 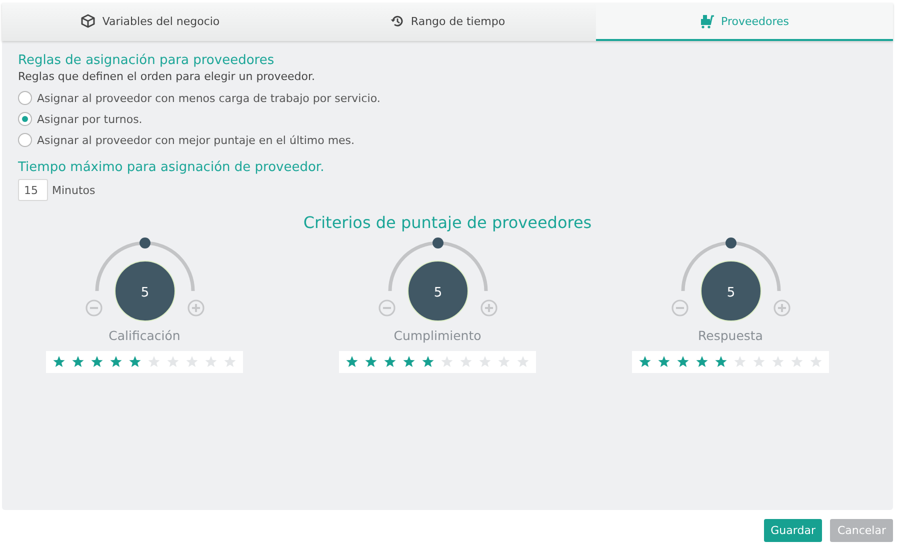 I want to click on tab: Rango de tiempo, so click(x=447, y=22).